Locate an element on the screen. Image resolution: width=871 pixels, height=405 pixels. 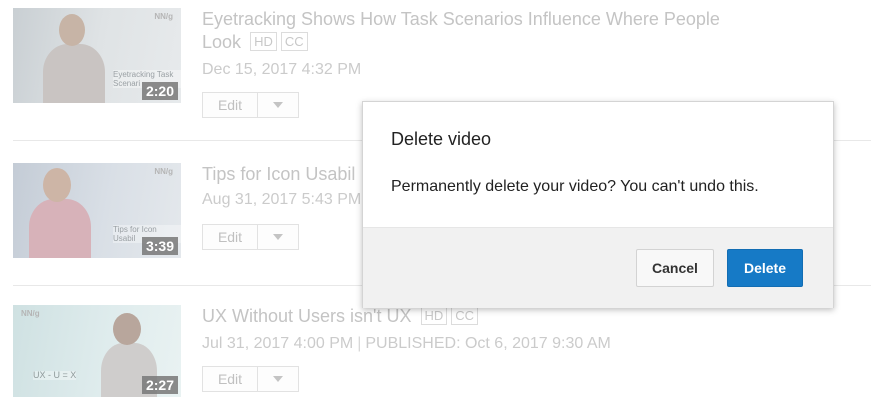
video-date: Dec 15, 2017 4:32 PM is located at coordinates (282, 69).